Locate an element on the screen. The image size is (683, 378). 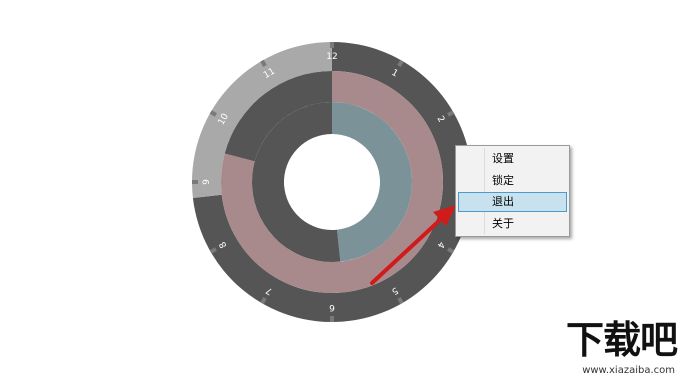
context-menu: 设置 锁定 退出 关于 is located at coordinates (512, 191).